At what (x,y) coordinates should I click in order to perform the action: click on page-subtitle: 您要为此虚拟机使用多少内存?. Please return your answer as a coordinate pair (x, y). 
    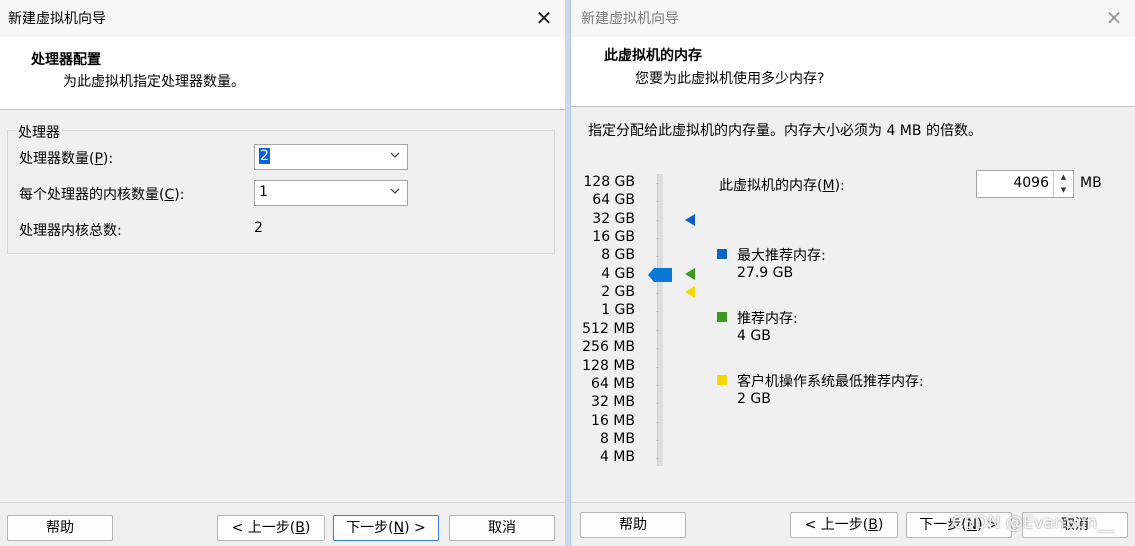
    Looking at the image, I should click on (730, 79).